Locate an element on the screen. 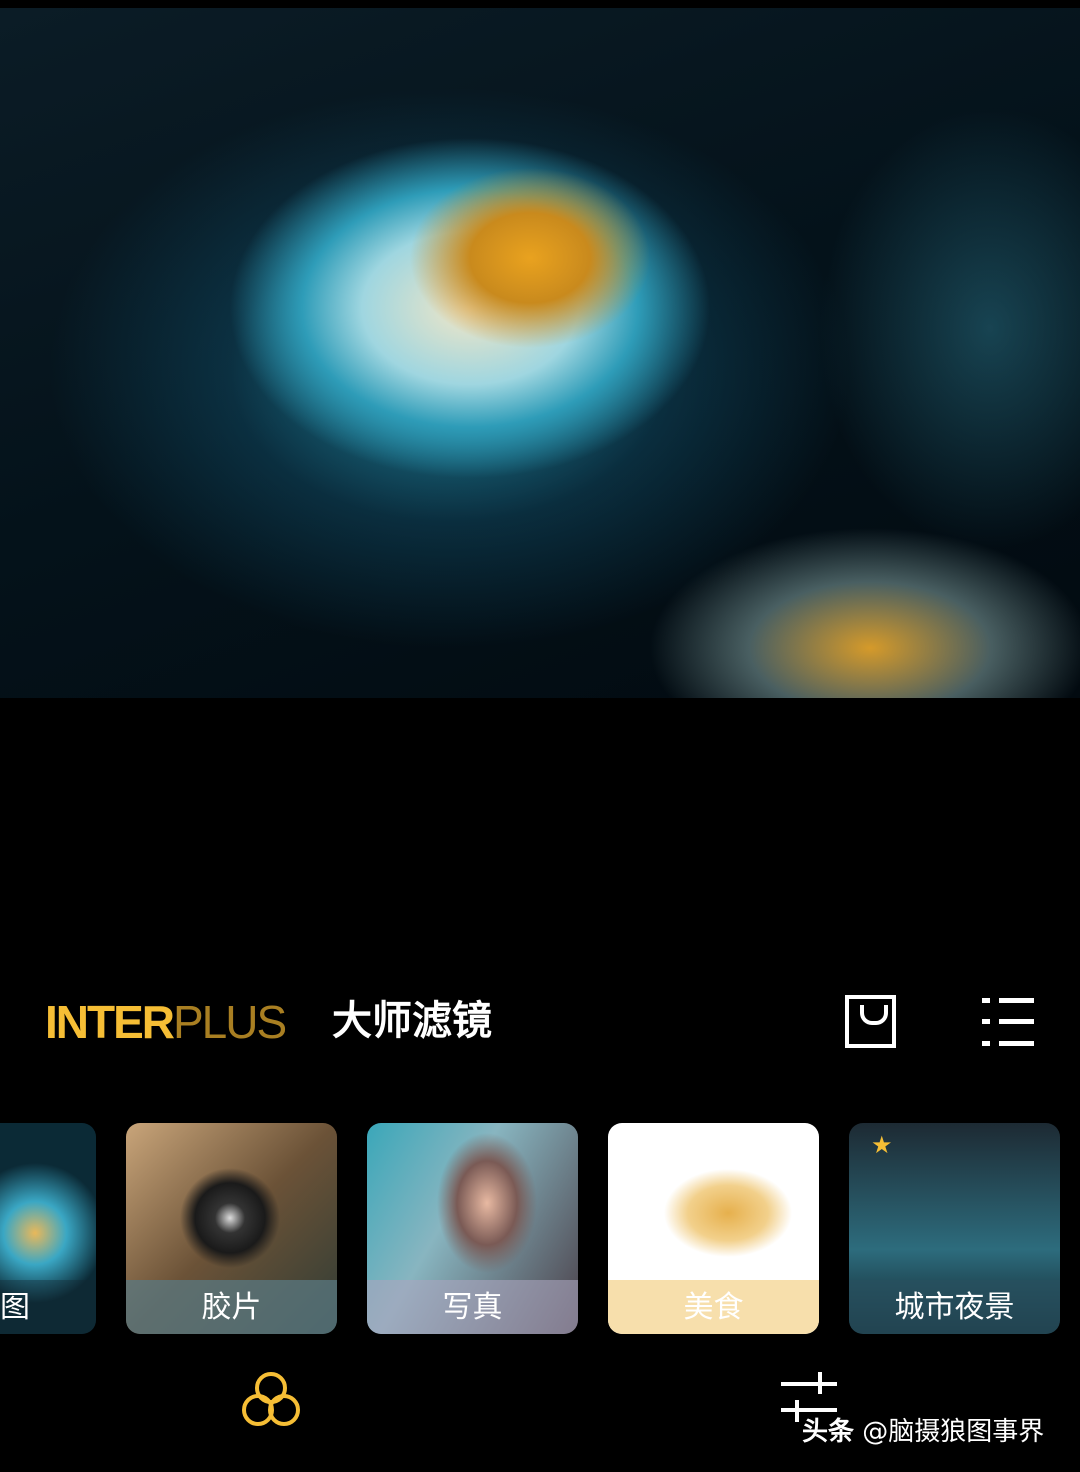 Image resolution: width=1080 pixels, height=1472 pixels. filter-label: 写真 is located at coordinates (472, 1307).